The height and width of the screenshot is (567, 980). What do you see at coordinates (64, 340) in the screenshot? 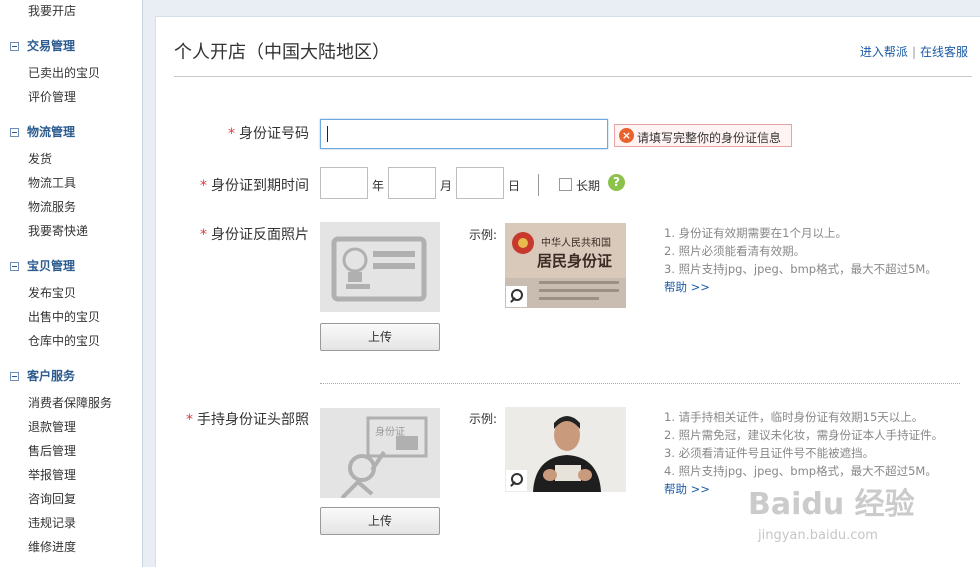
I see `sidebar-item-warehouse: 仓库中的宝贝` at bounding box center [64, 340].